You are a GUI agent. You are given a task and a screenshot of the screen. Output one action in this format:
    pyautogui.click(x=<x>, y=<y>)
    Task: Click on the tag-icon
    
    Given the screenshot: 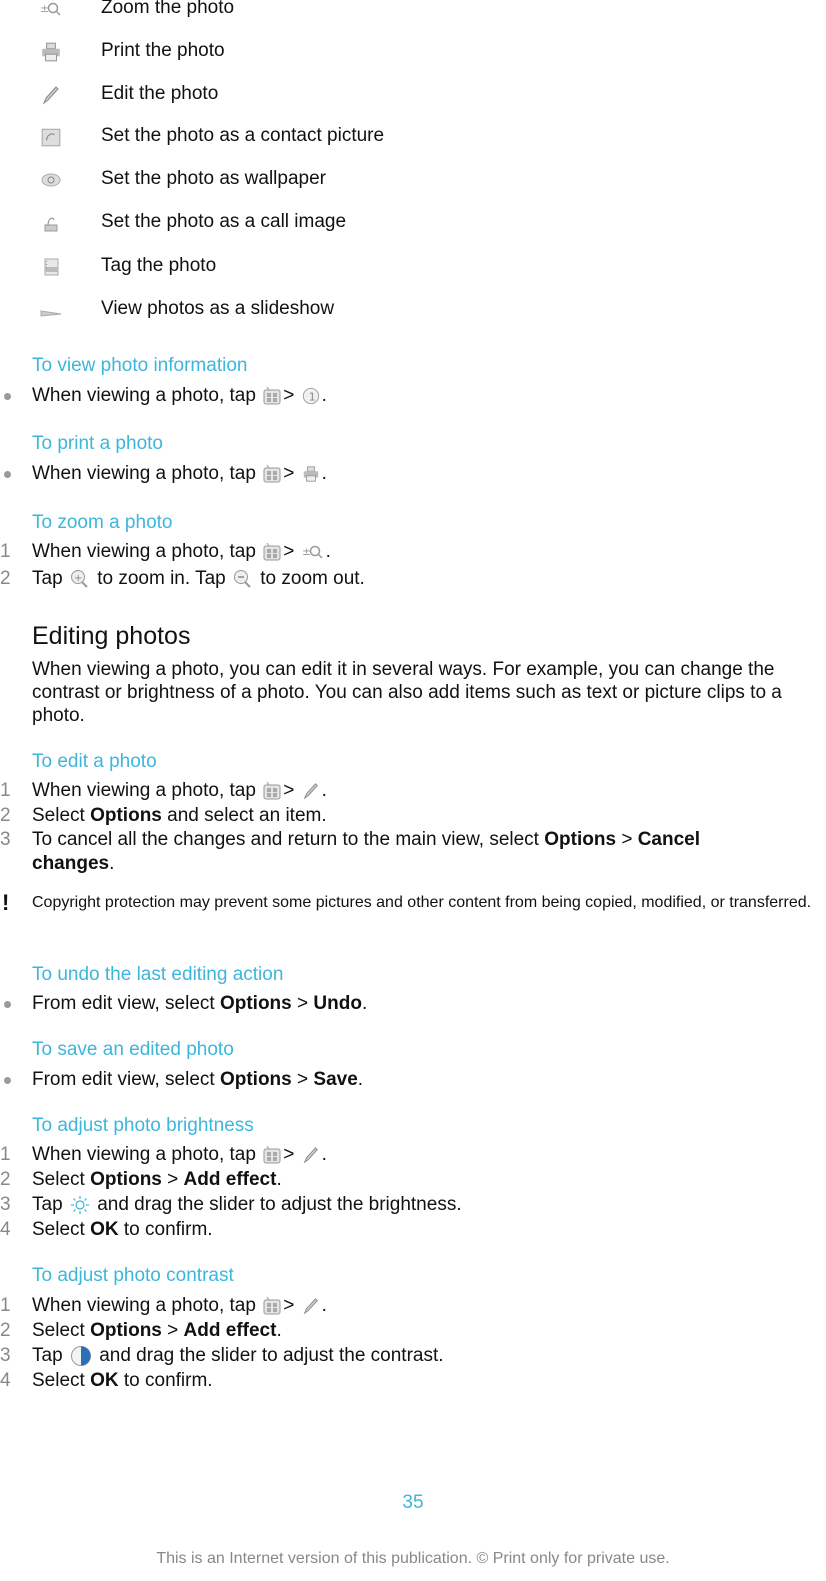 What is the action you would take?
    pyautogui.click(x=51, y=267)
    